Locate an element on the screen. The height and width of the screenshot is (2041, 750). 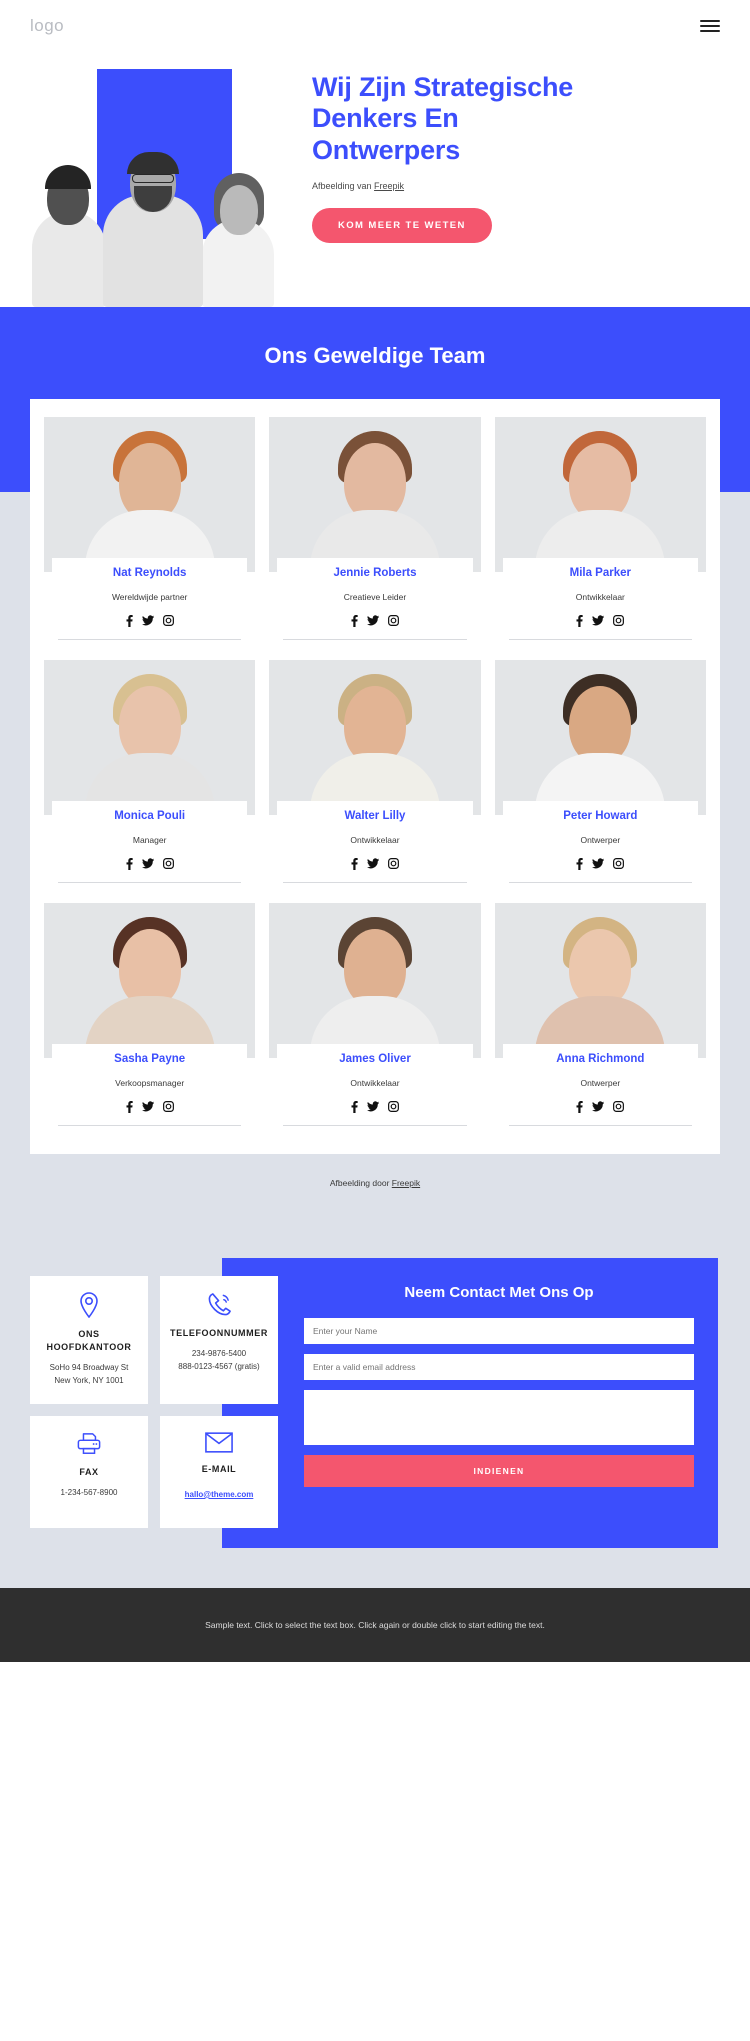
member-name: Nat Reynolds is located at coordinates (150, 571).